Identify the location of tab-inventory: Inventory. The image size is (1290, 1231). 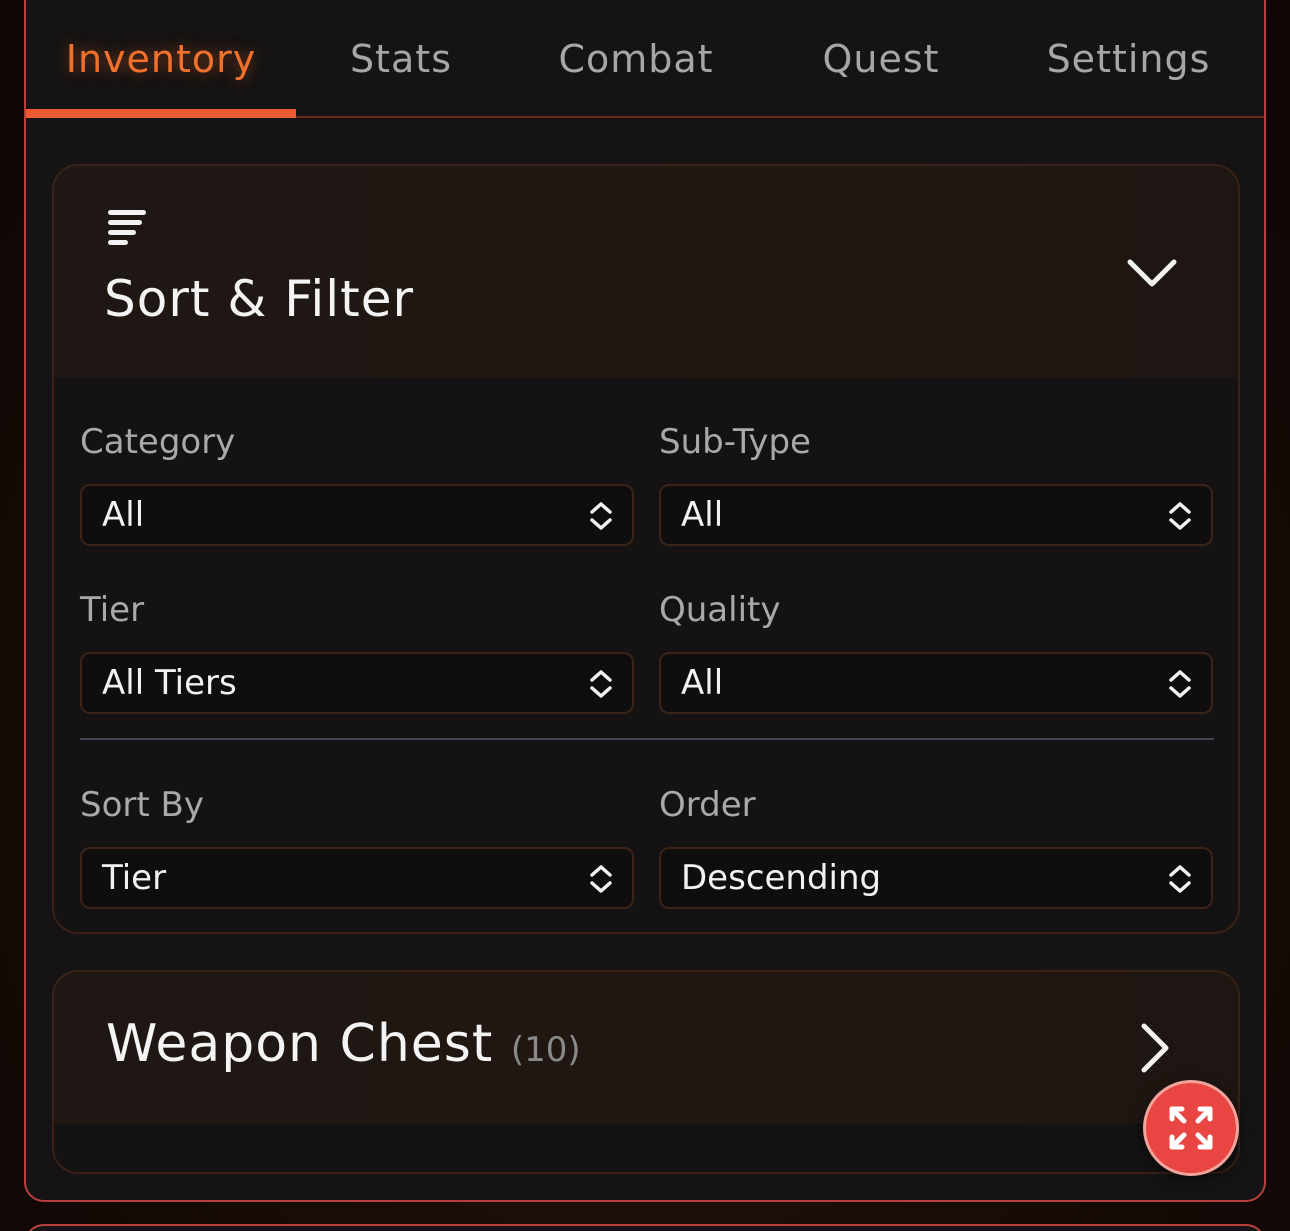
(161, 59).